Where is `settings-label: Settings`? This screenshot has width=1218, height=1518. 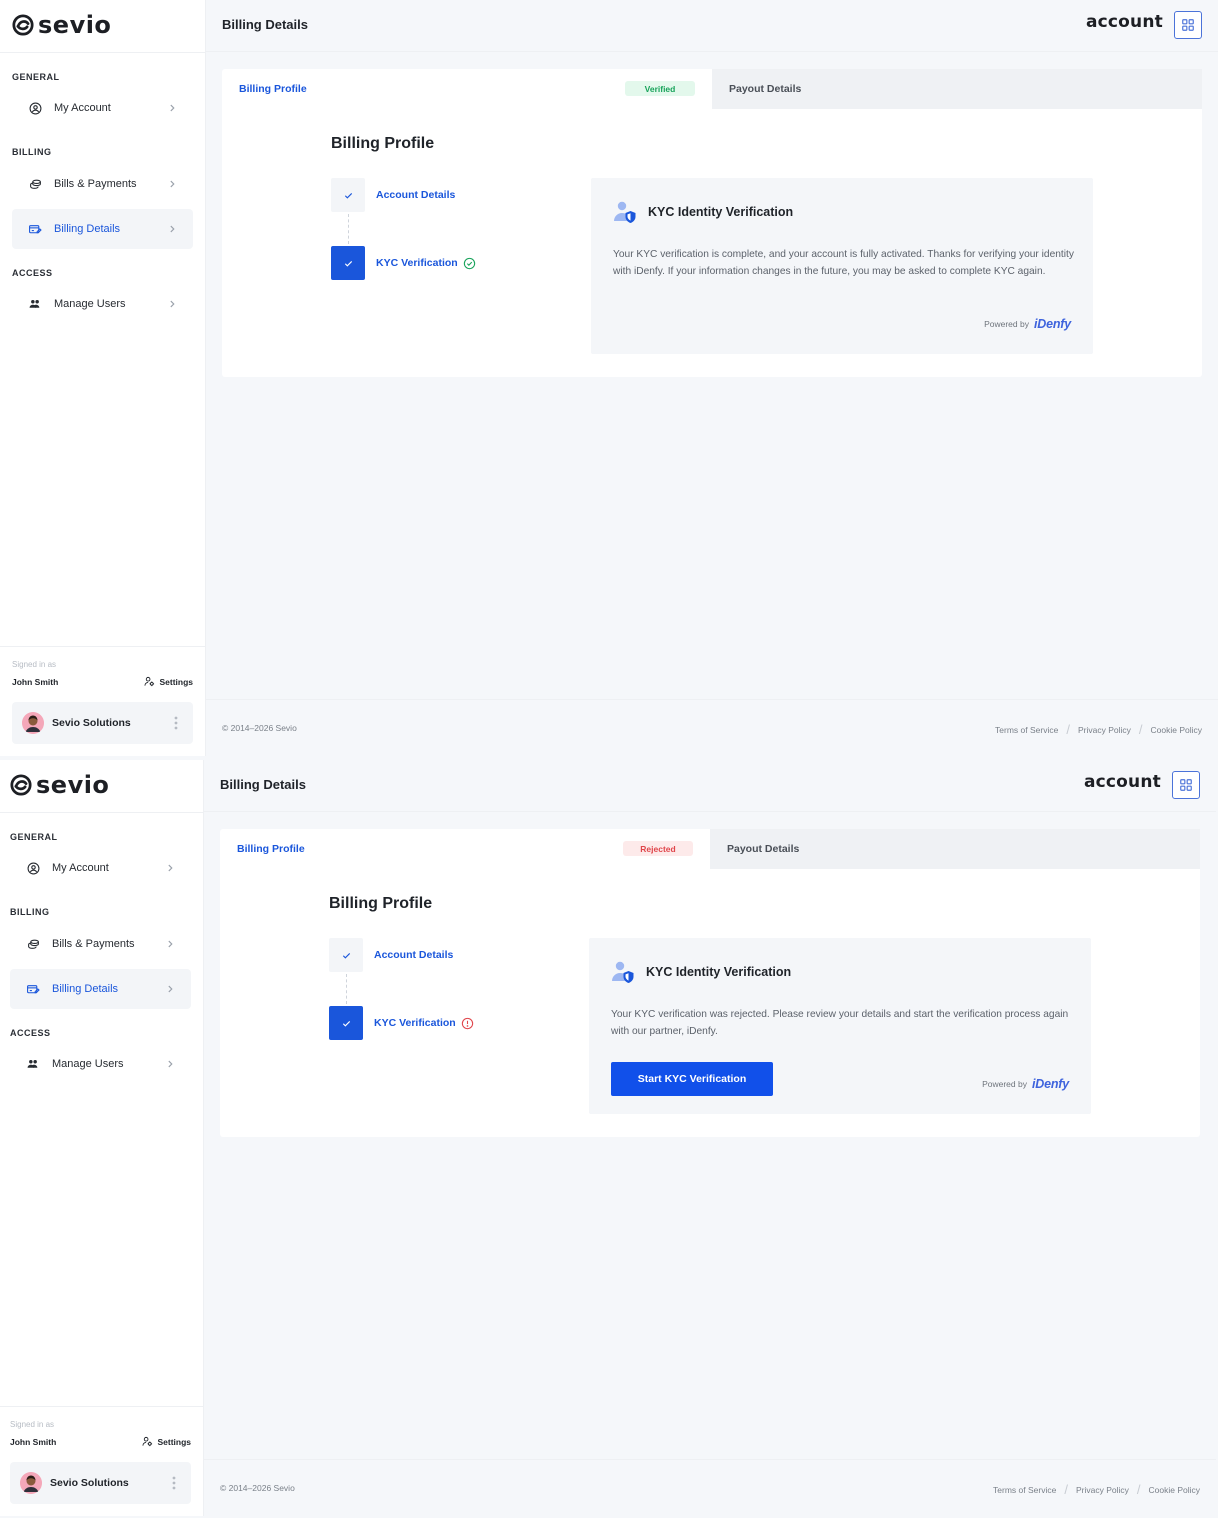 settings-label: Settings is located at coordinates (174, 1441).